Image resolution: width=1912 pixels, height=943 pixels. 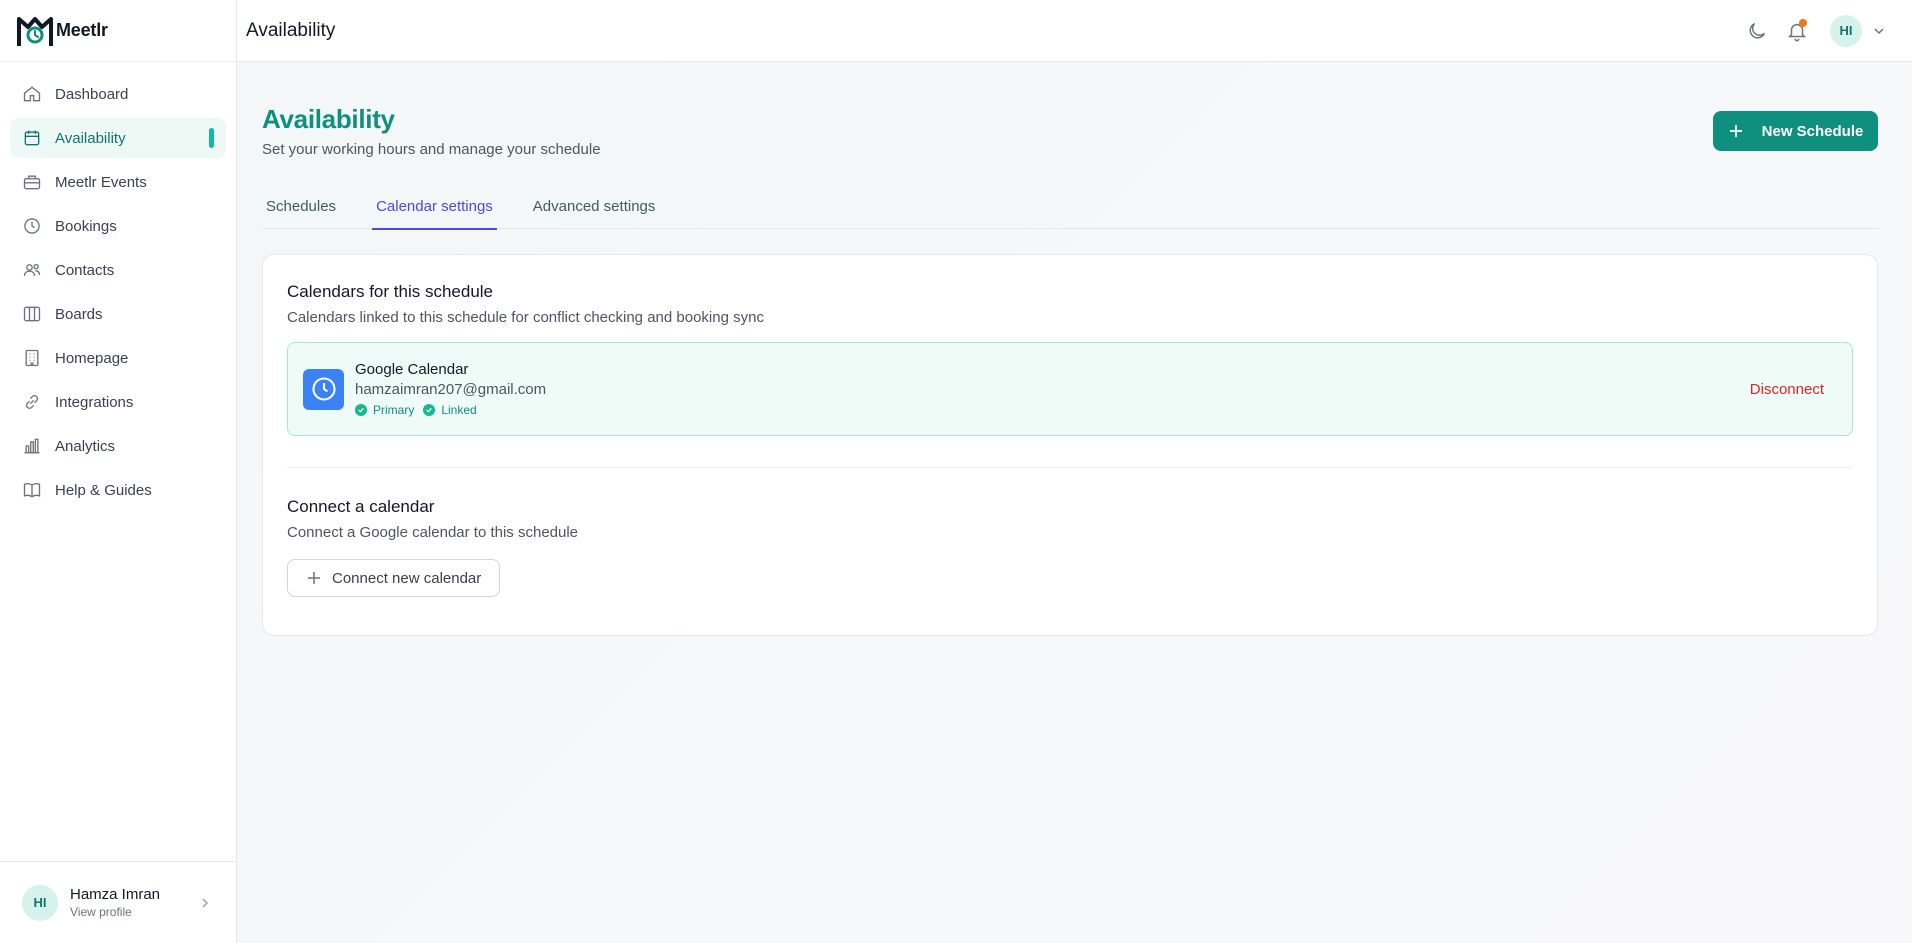 I want to click on sidebar-item-boards: Boards, so click(x=118, y=314).